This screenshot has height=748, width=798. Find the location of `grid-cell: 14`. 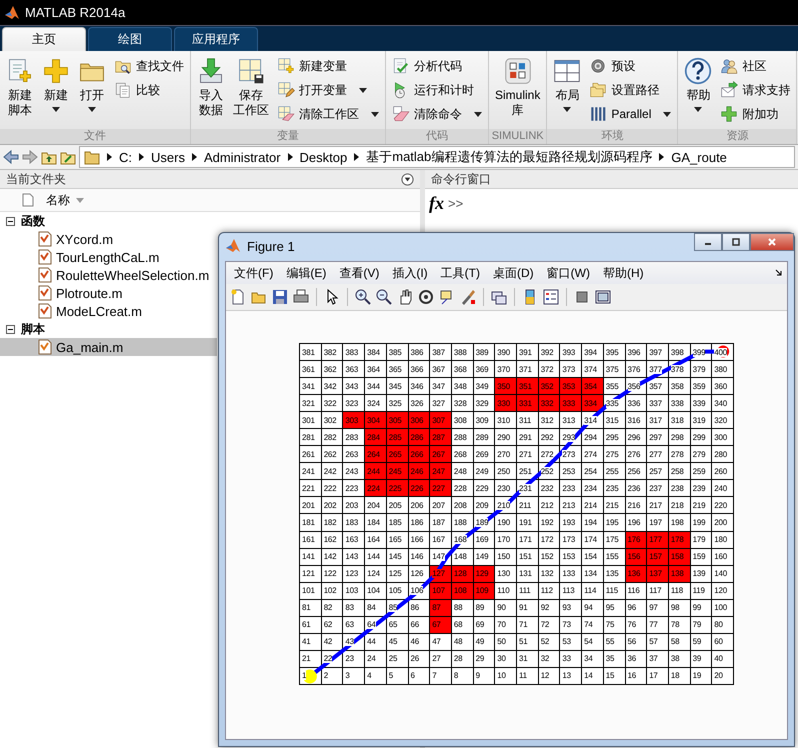

grid-cell: 14 is located at coordinates (592, 676).